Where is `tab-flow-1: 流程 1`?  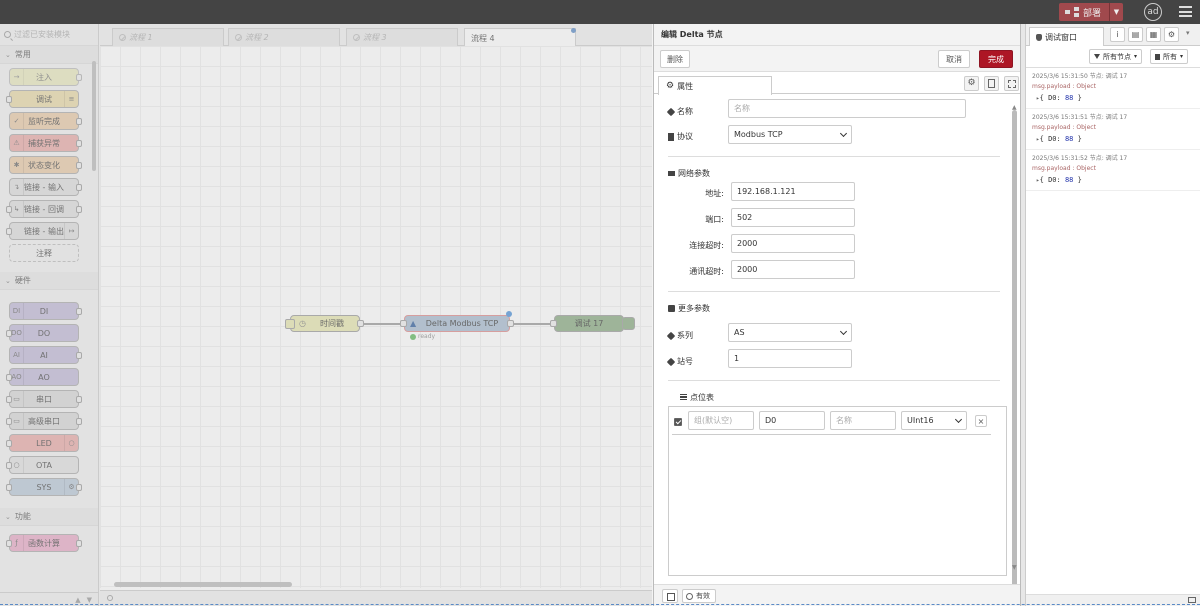 tab-flow-1: 流程 1 is located at coordinates (168, 37).